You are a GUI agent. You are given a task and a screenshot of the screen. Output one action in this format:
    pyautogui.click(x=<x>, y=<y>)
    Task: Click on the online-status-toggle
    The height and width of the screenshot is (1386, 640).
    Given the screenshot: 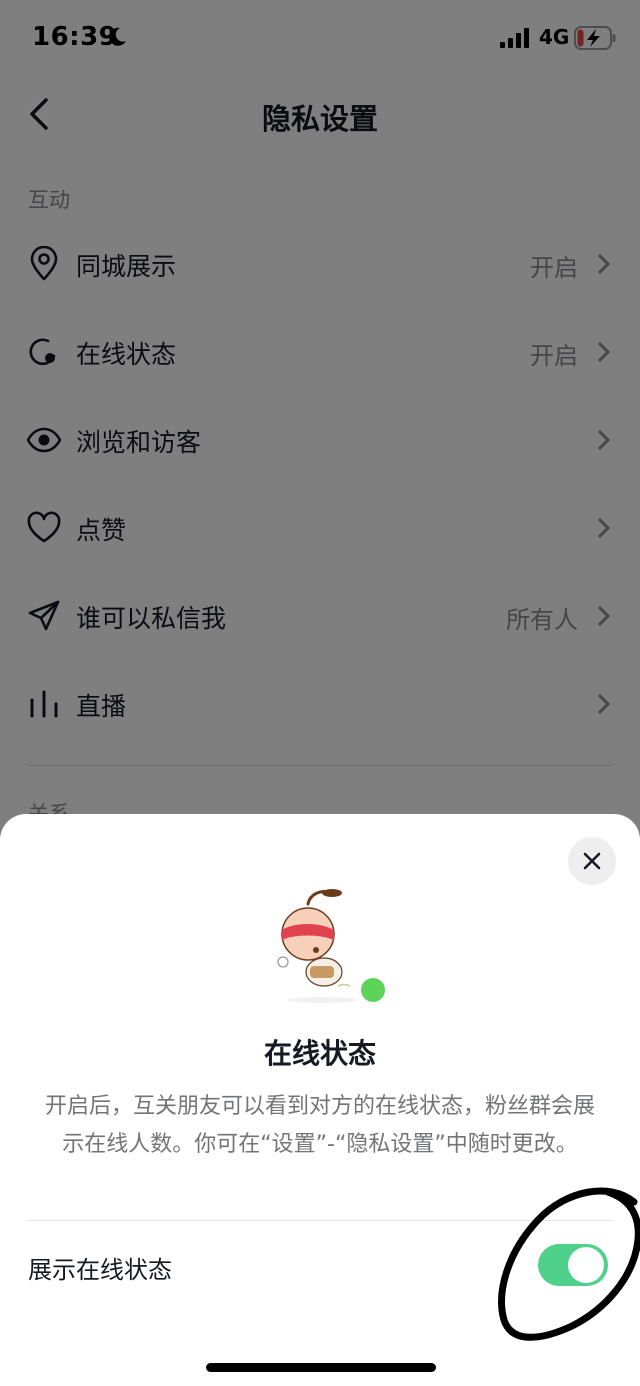 What is the action you would take?
    pyautogui.click(x=573, y=1265)
    